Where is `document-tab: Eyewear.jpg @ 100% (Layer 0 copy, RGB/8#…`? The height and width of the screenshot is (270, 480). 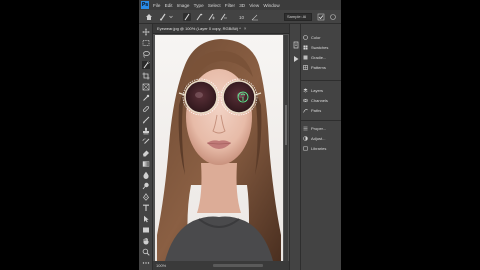
document-tab: Eyewear.jpg @ 100% (Layer 0 copy, RGB/8#… is located at coordinates (221, 29).